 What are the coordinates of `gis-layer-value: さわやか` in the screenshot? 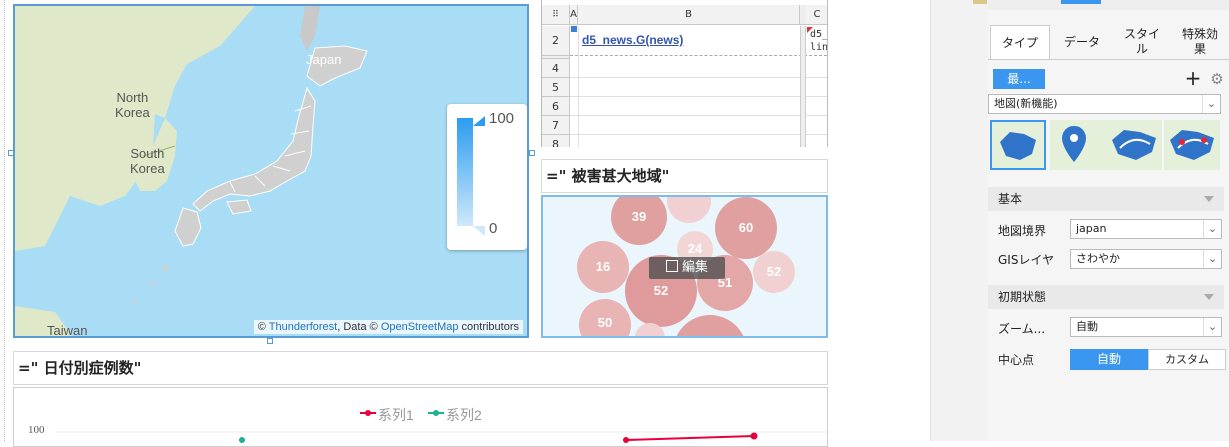 It's located at (1098, 258).